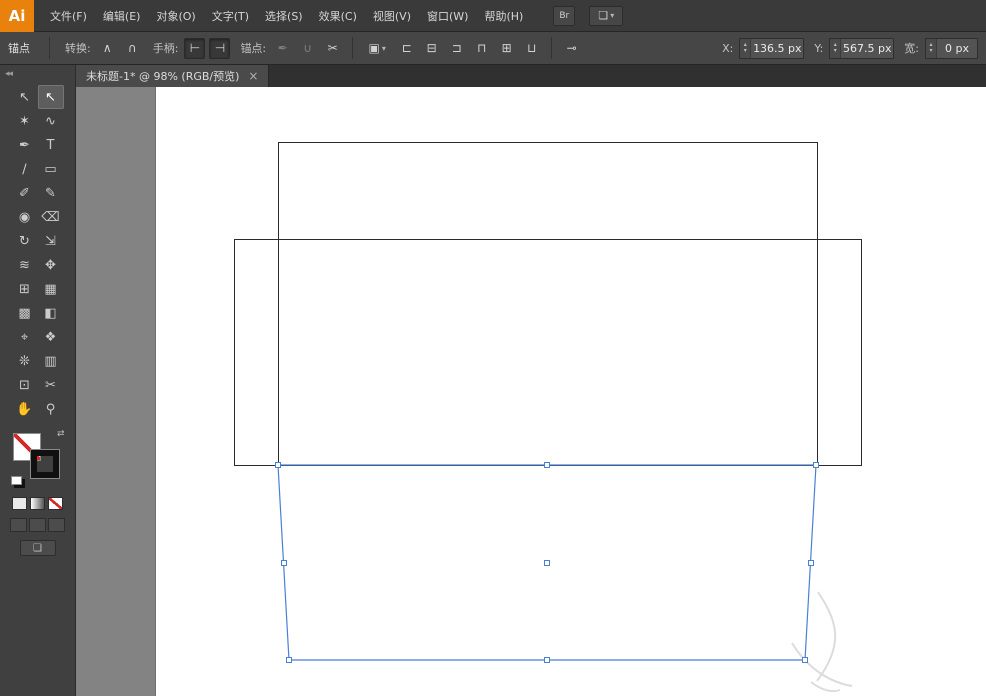 The image size is (986, 696). Describe the element at coordinates (25, 265) in the screenshot. I see `width-tool: ≋` at that location.